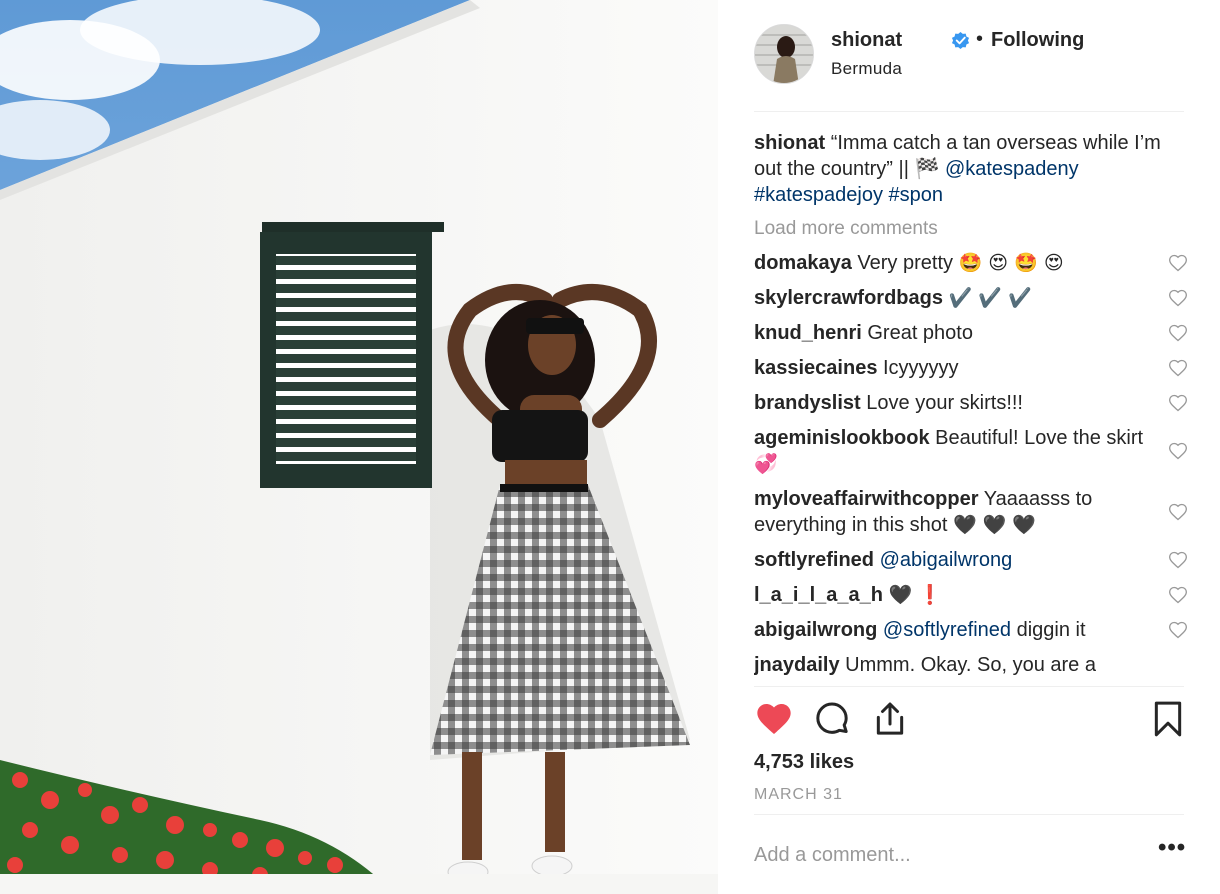  I want to click on share-button, so click(890, 719).